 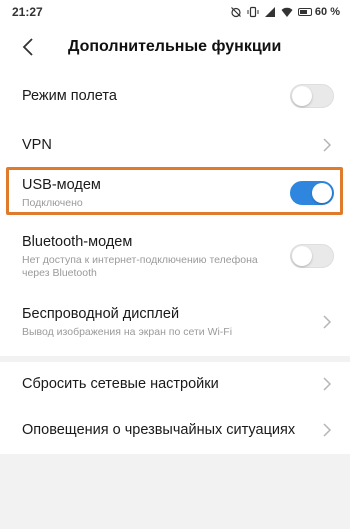 What do you see at coordinates (175, 193) in the screenshot?
I see `setting-usb-modem: USB-модем Подключено` at bounding box center [175, 193].